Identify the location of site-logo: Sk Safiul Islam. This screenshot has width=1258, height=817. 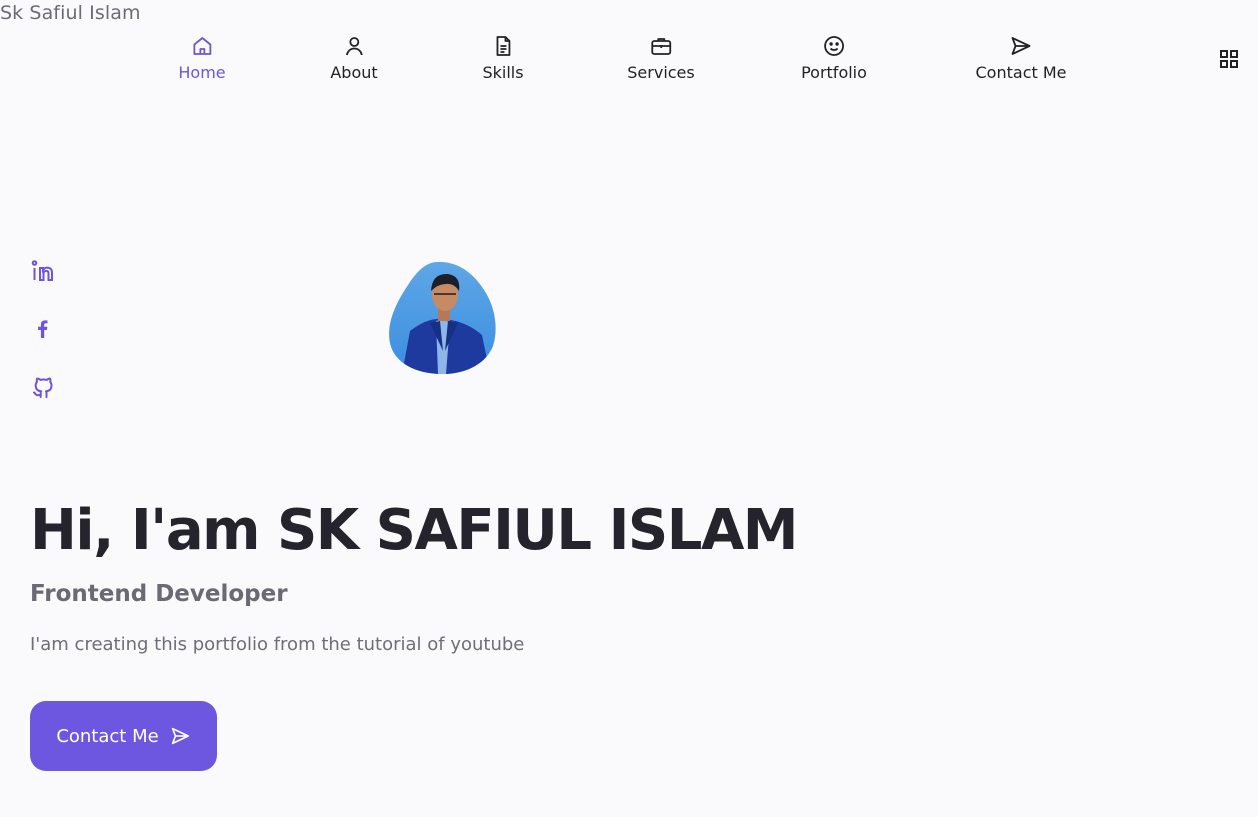
(70, 13).